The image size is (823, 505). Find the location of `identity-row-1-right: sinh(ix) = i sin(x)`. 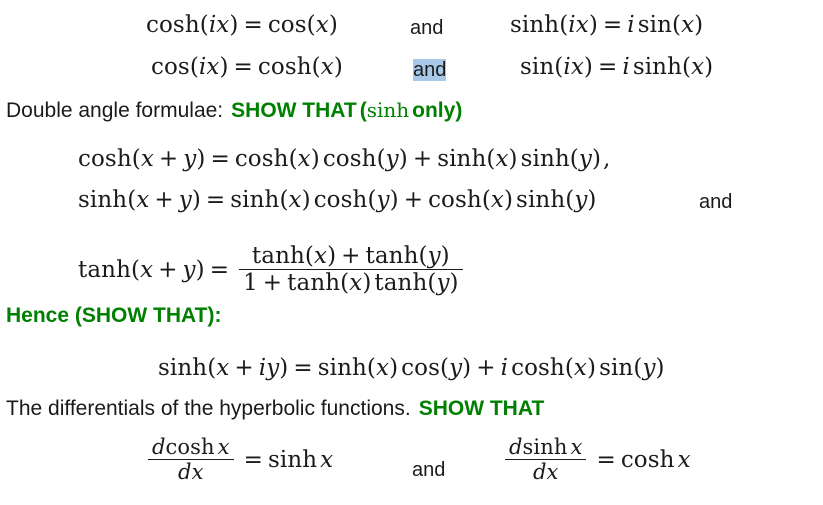

identity-row-1-right: sinh(ix) = i sin(x) is located at coordinates (606, 25).